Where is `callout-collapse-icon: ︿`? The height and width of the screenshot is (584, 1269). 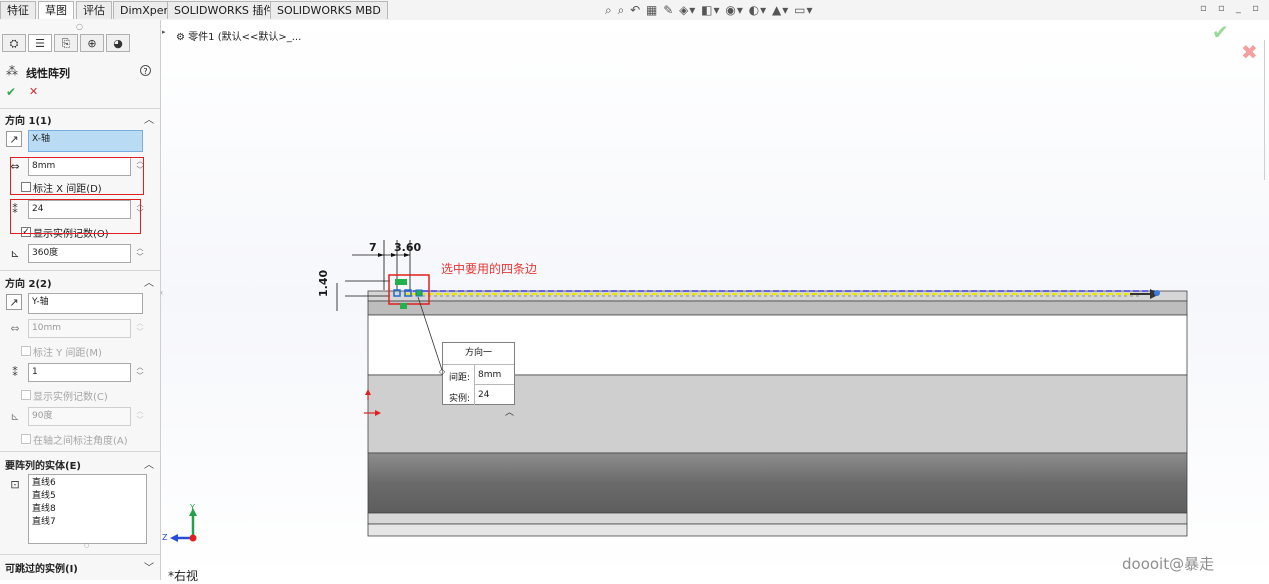
callout-collapse-icon: ︿ is located at coordinates (509, 411).